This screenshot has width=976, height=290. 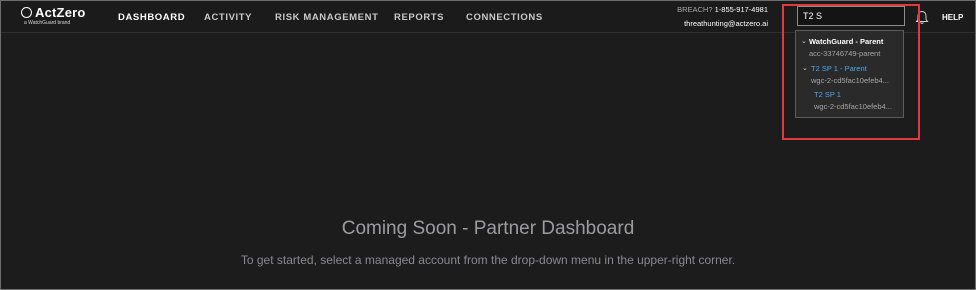 I want to click on page-title: Coming Soon - Partner Dashboard, so click(x=488, y=228).